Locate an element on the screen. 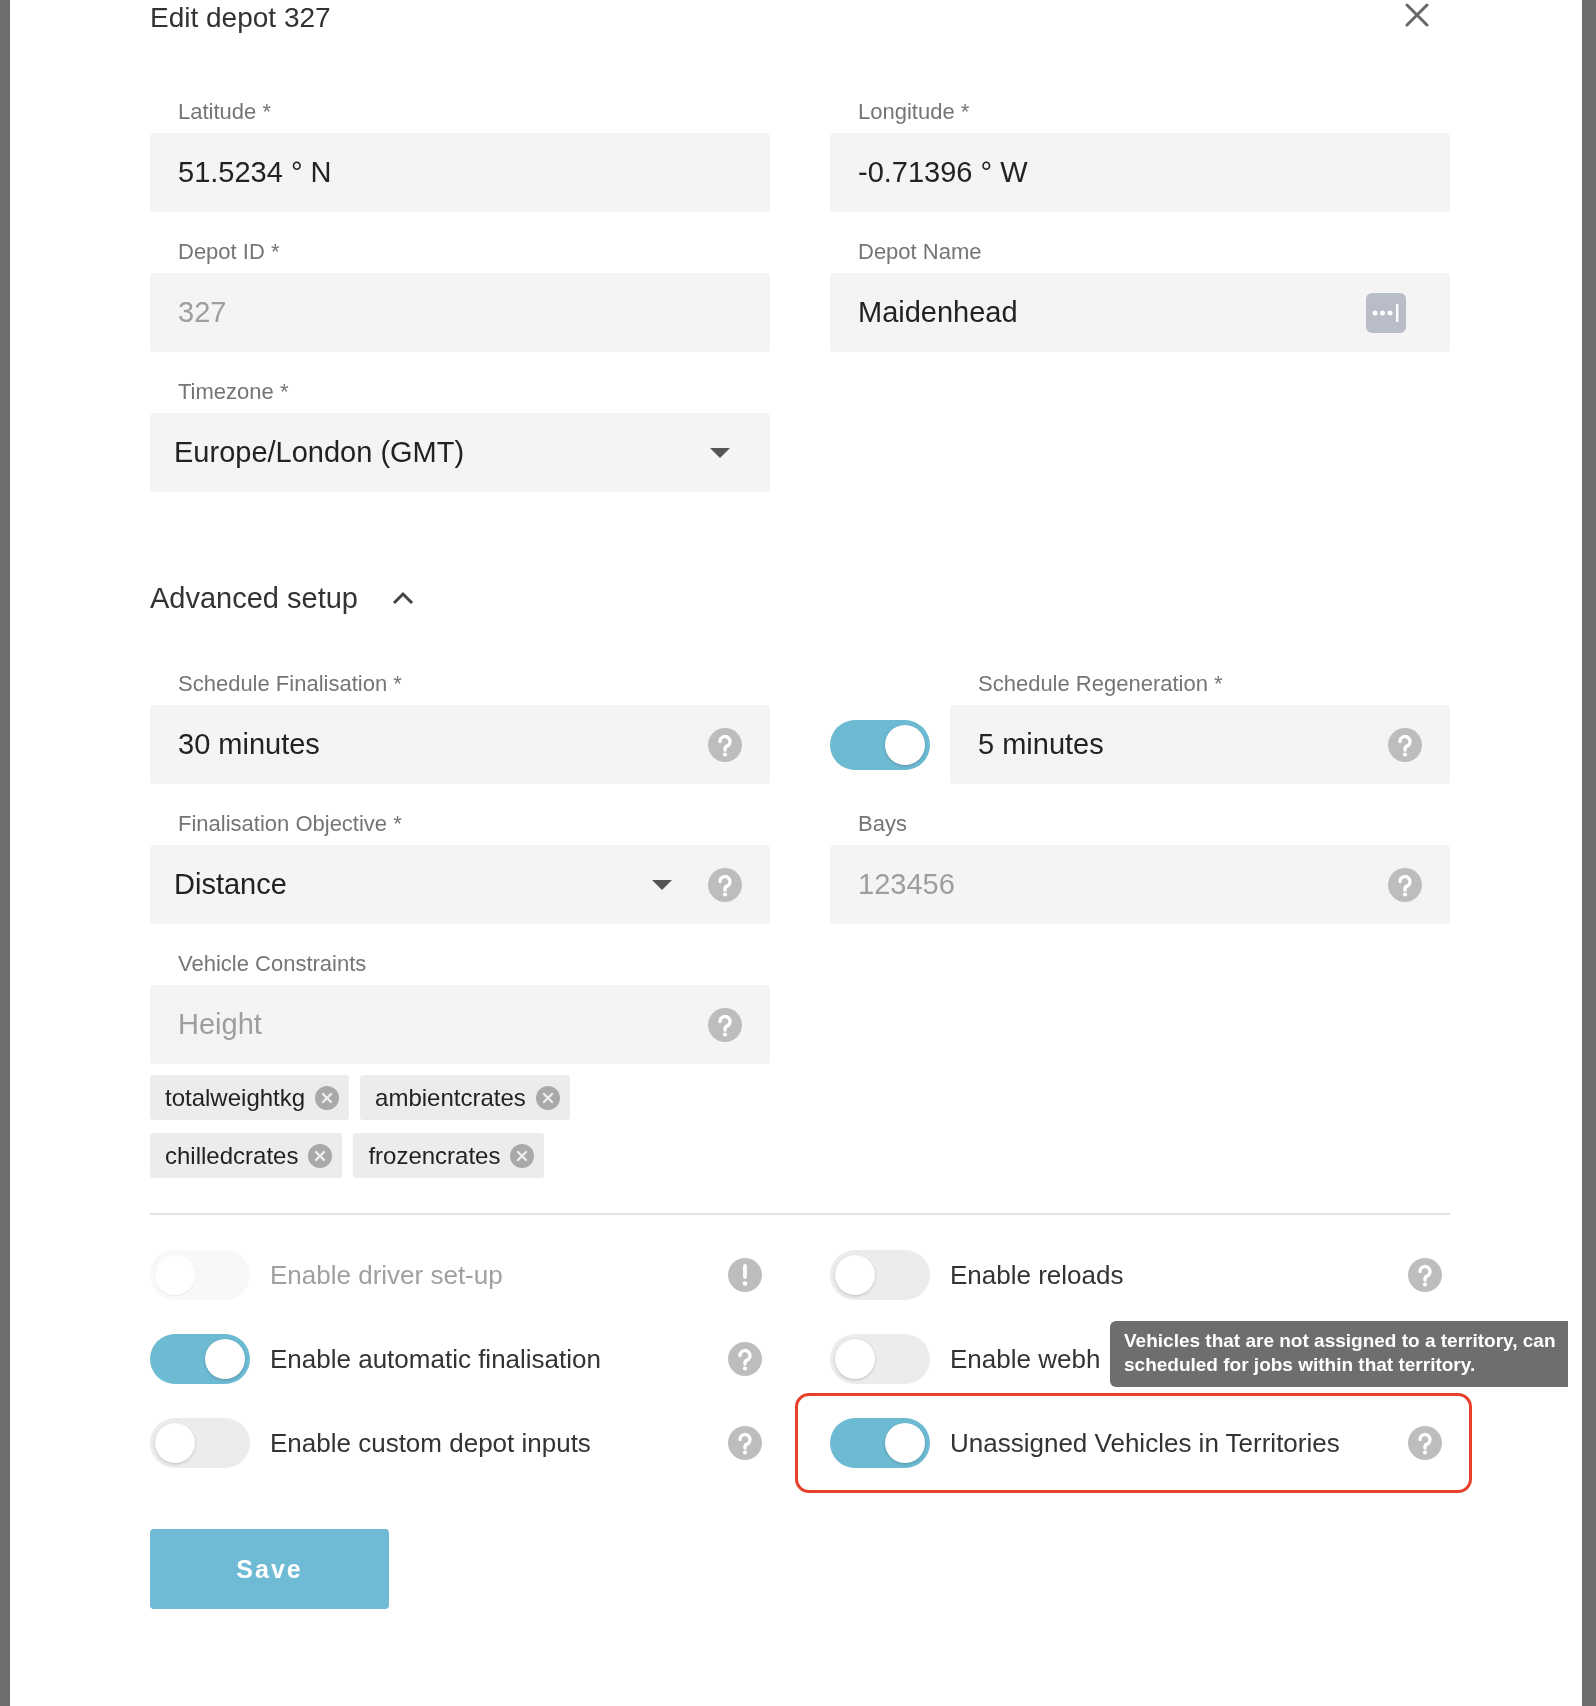  field-label: Schedule Regeneration * is located at coordinates (1100, 684).